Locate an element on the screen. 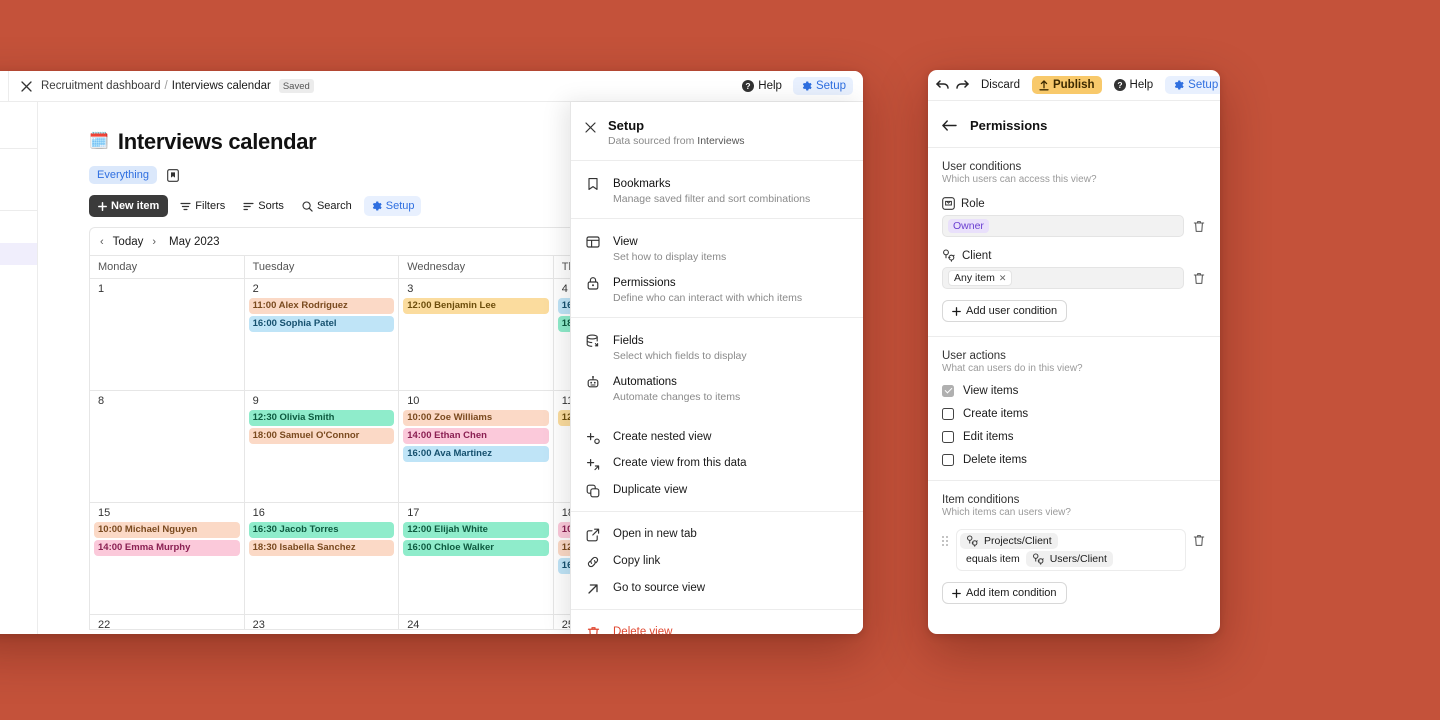 The width and height of the screenshot is (1440, 720). next-month-button: › is located at coordinates (154, 242).